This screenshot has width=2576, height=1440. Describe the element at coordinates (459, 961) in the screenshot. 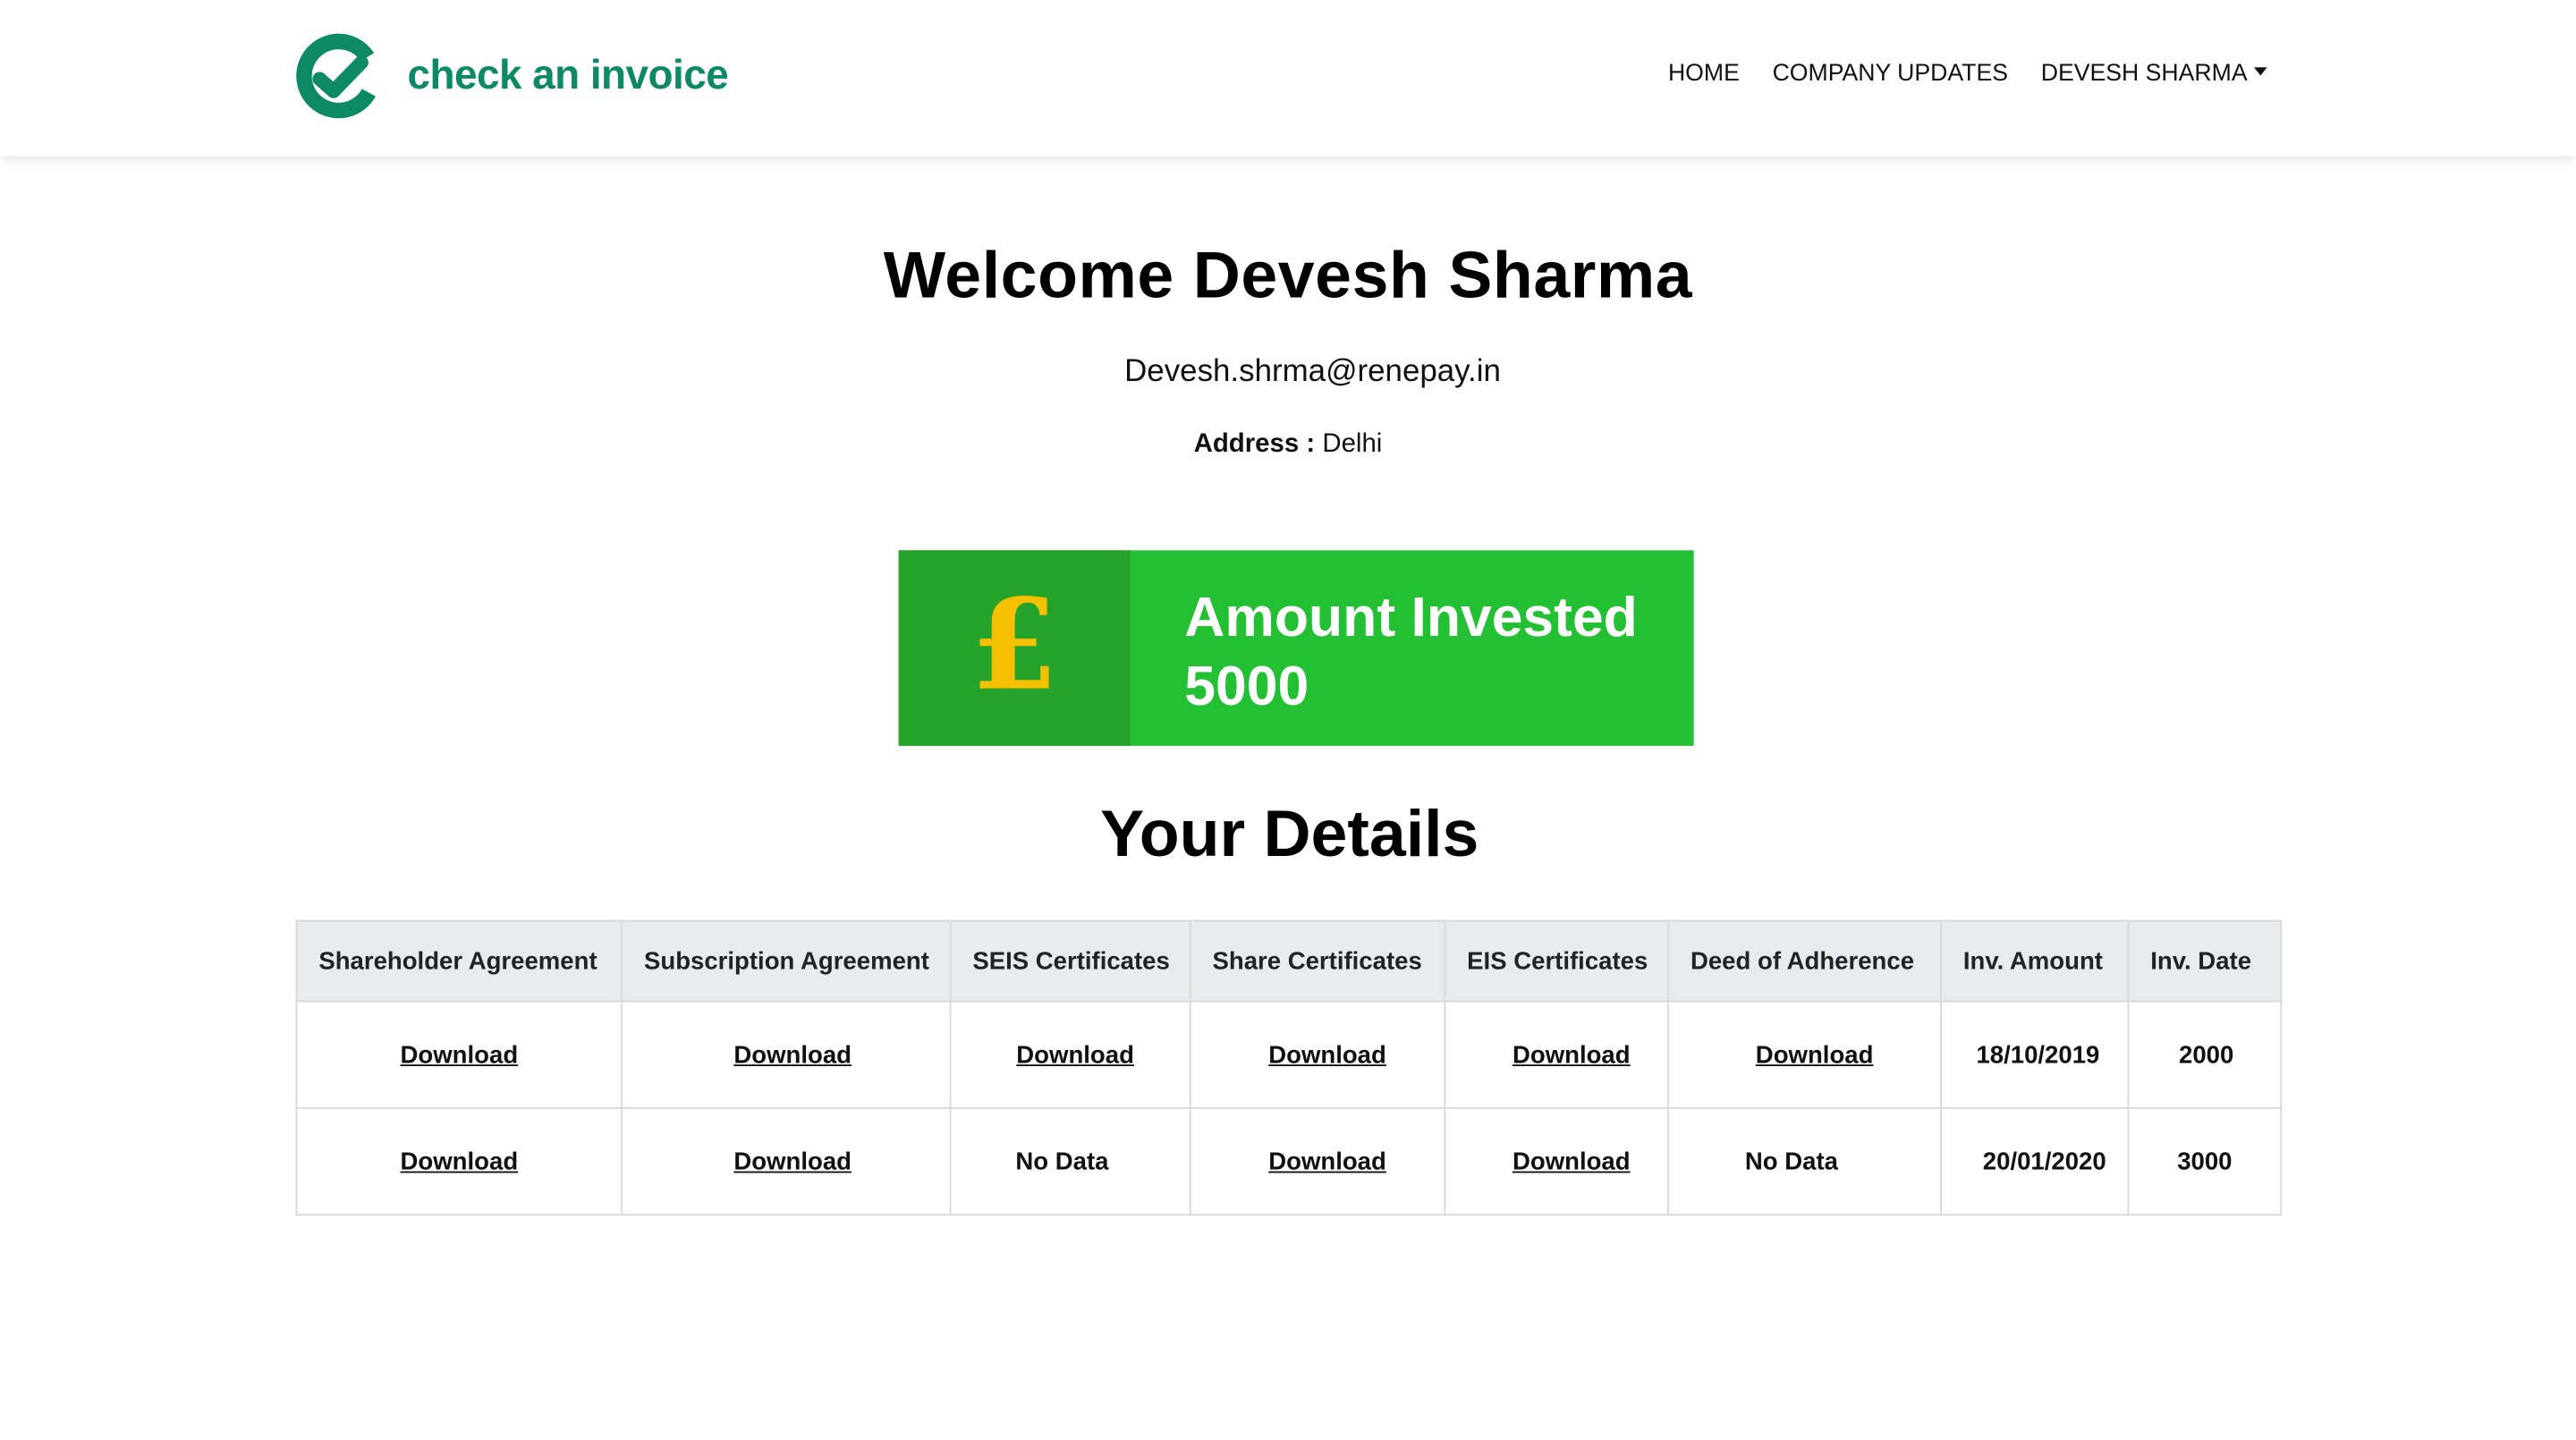

I see `column-header: Shareholder Agreement` at that location.